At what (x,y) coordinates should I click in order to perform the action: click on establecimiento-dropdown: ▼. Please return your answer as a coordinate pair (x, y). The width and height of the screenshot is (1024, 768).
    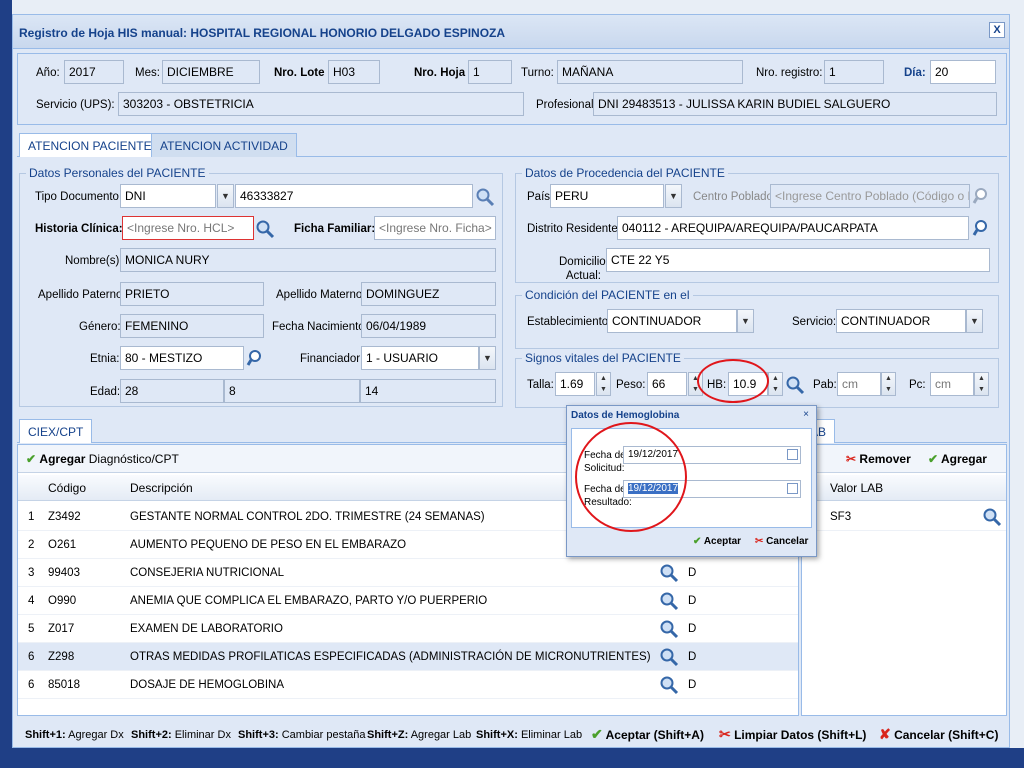
    Looking at the image, I should click on (745, 321).